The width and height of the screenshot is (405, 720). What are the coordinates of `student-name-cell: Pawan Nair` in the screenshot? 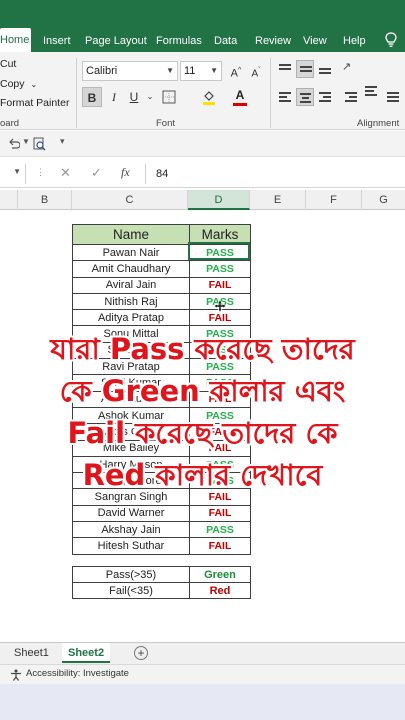 It's located at (131, 252).